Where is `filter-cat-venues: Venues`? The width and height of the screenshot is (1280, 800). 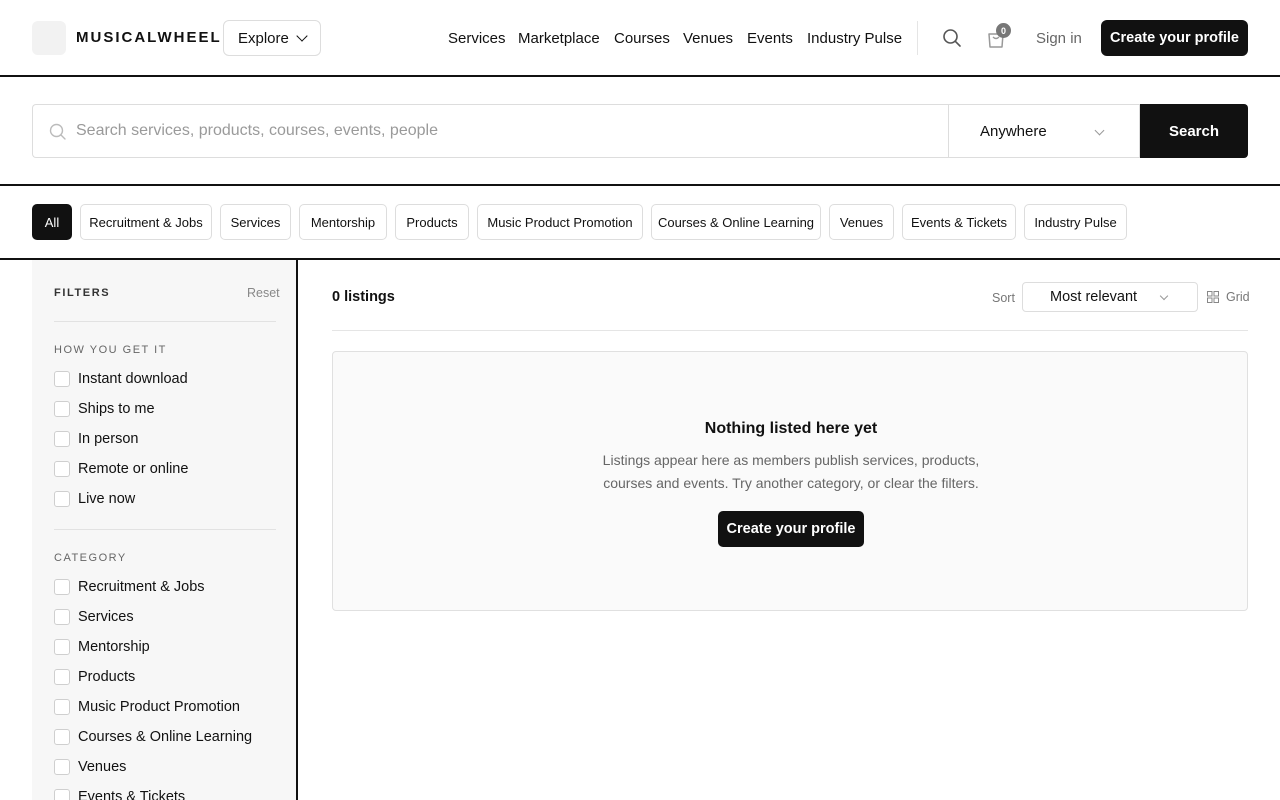 filter-cat-venues: Venues is located at coordinates (90, 767).